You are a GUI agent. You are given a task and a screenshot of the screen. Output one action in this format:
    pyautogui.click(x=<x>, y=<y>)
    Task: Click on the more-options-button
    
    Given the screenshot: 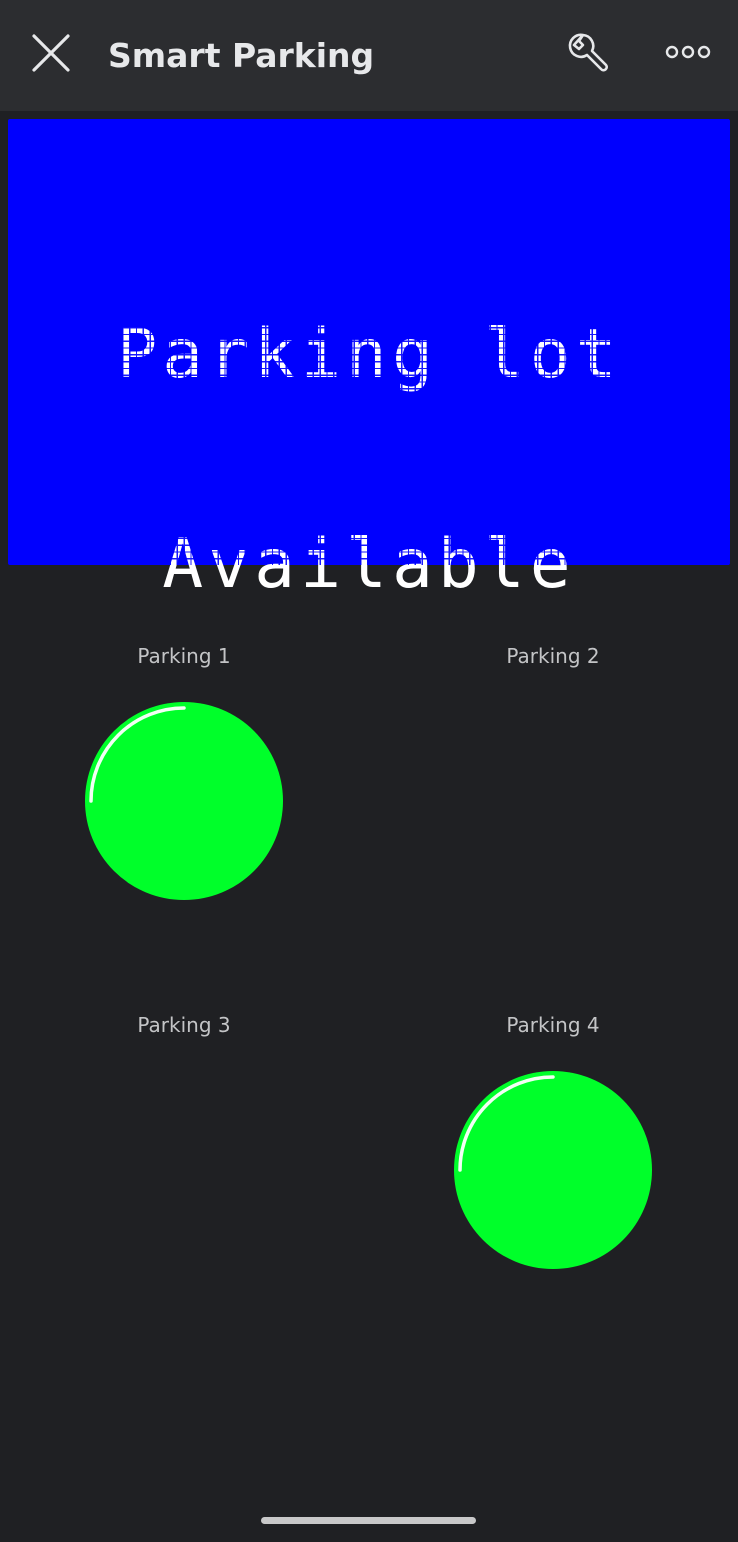 What is the action you would take?
    pyautogui.click(x=688, y=53)
    